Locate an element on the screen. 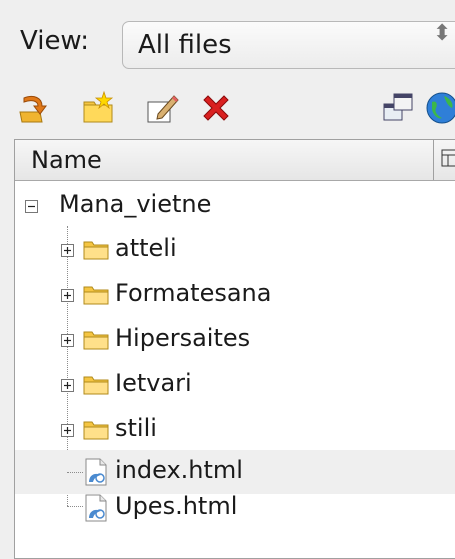  arrow-into-folder-icon is located at coordinates (33, 109).